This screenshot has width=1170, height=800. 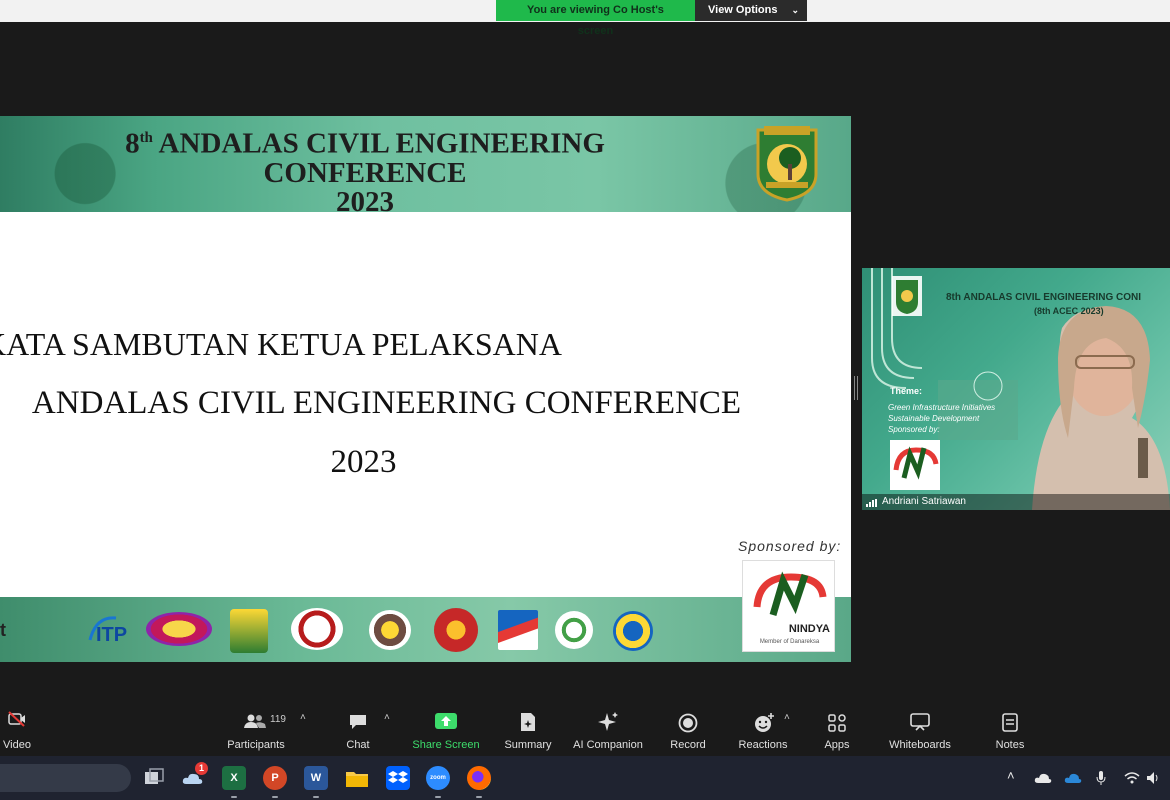 I want to click on andalas-emblem-icon, so click(x=787, y=164).